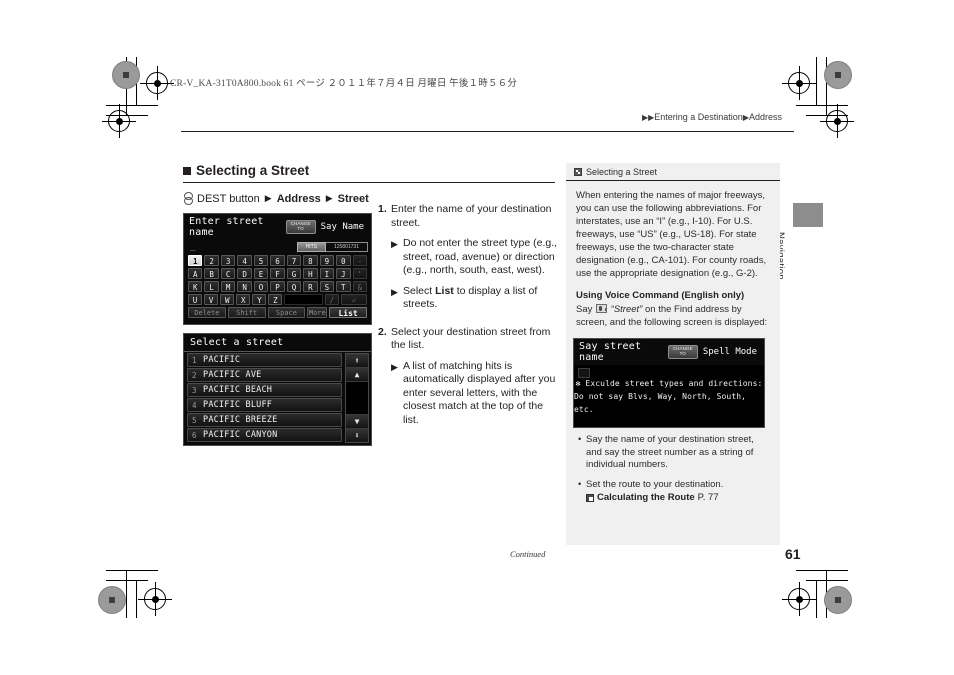 The height and width of the screenshot is (675, 954). What do you see at coordinates (244, 260) in the screenshot?
I see `key-4: 4` at bounding box center [244, 260].